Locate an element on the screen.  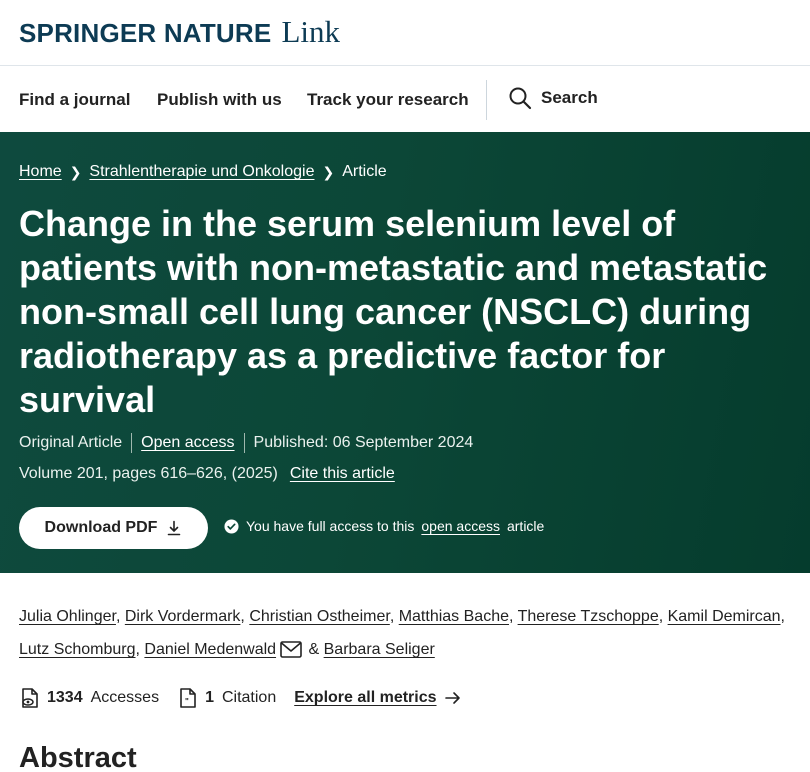
breadcrumb-current: Article is located at coordinates (364, 171).